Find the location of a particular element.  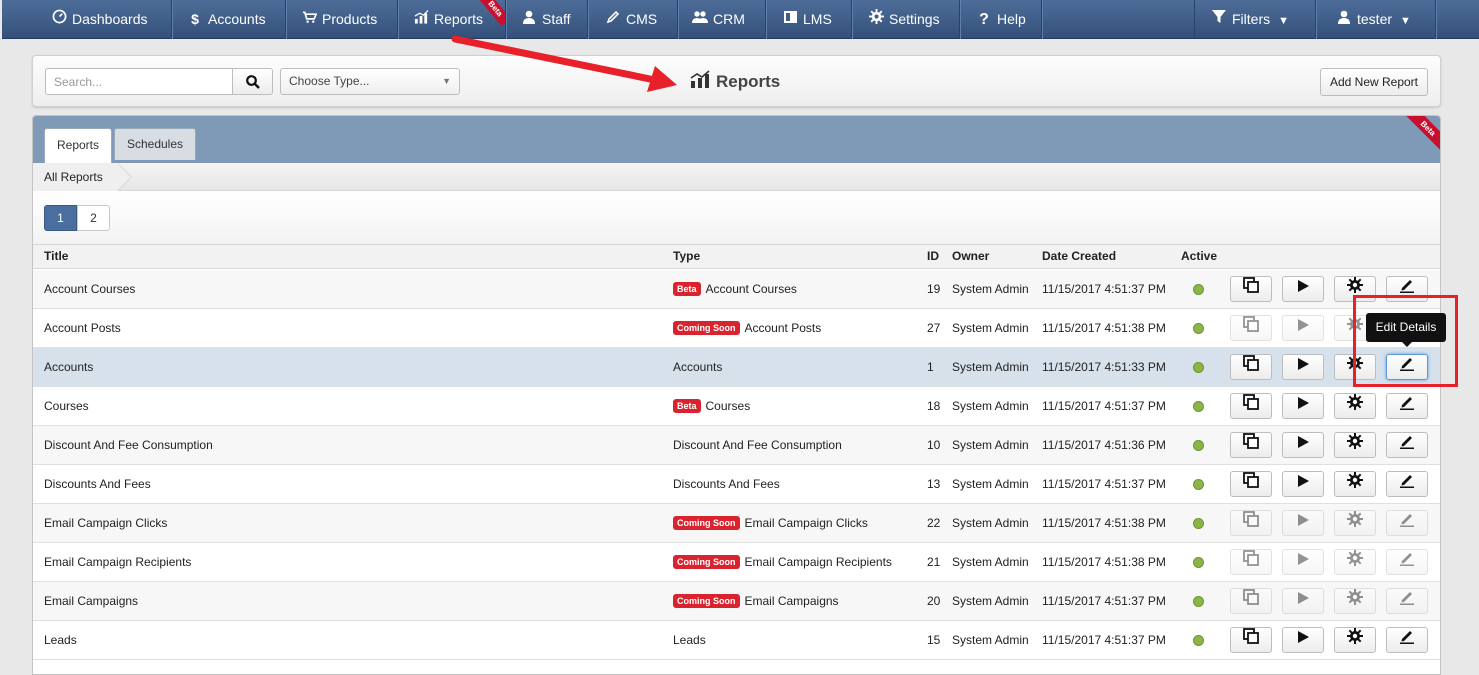

row-title: Discounts And Fees is located at coordinates (97, 484).